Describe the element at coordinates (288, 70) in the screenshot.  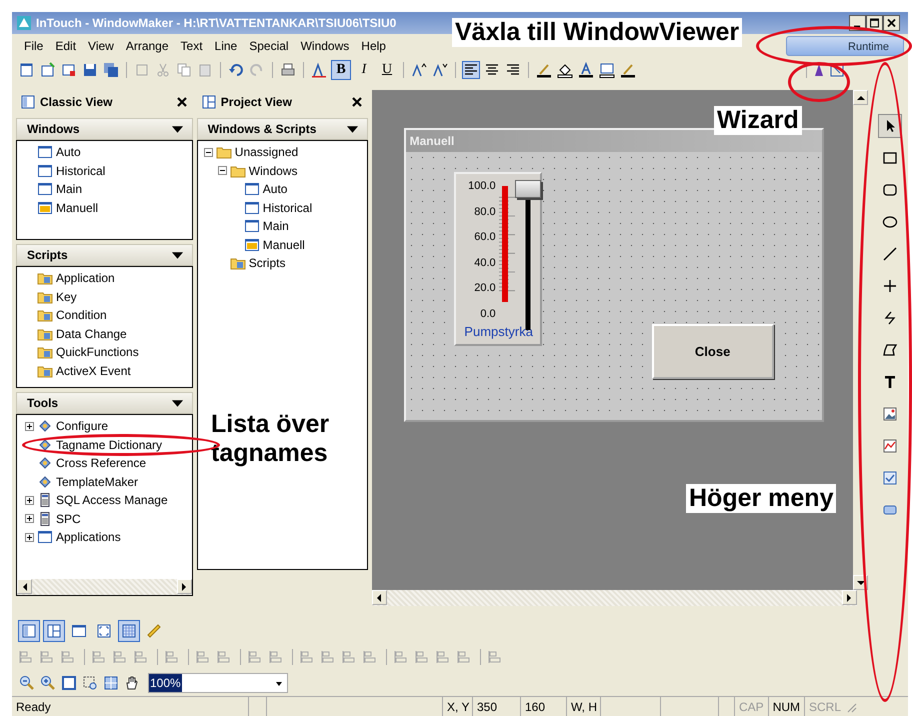
I see `printer-icon` at that location.